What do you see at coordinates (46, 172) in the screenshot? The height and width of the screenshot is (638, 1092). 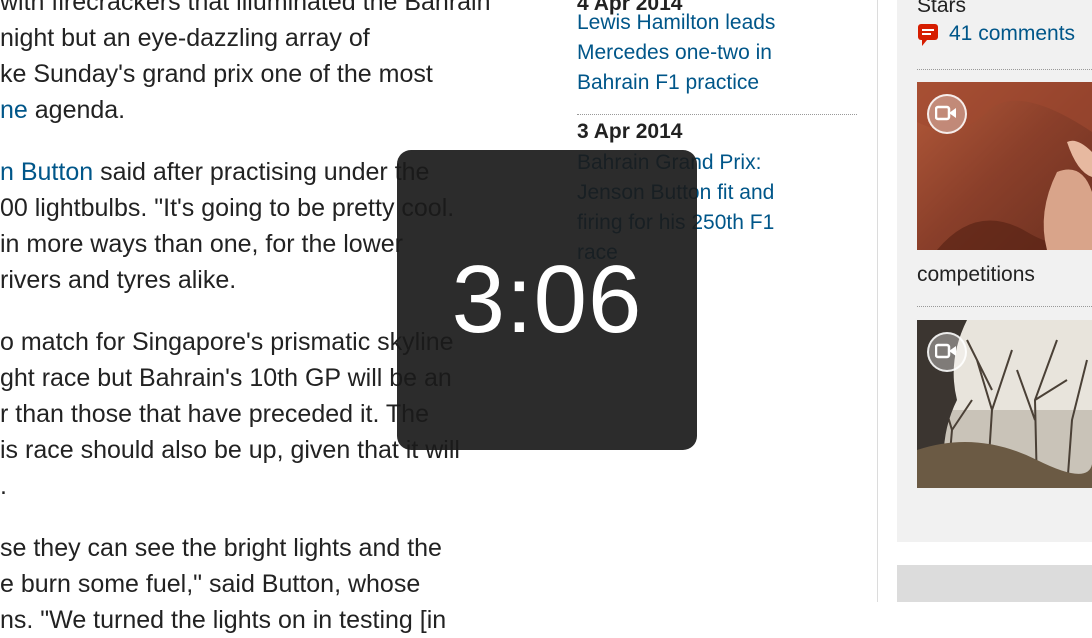 I see `article-link: n Button` at bounding box center [46, 172].